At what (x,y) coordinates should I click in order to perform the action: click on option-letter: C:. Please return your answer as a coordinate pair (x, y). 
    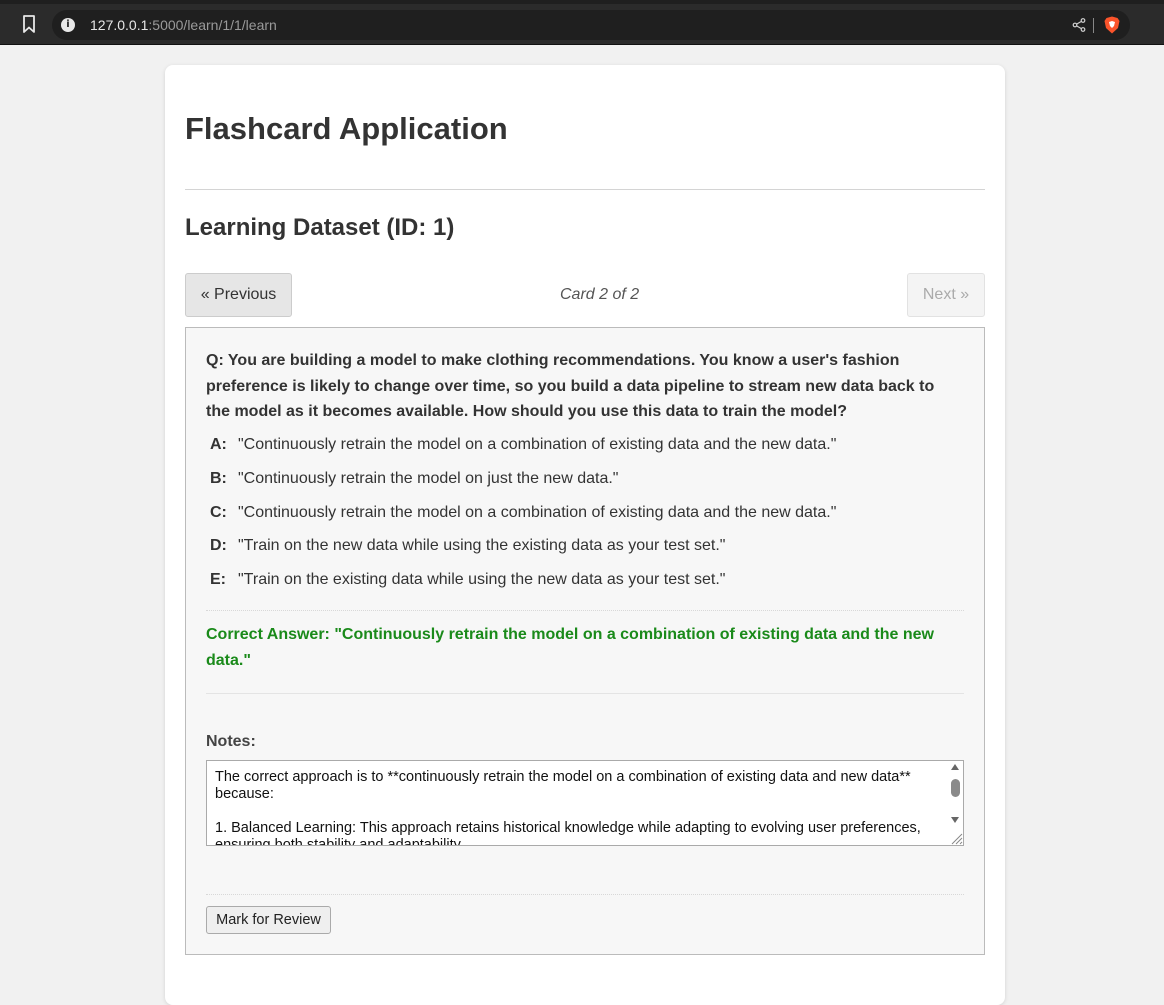
    Looking at the image, I should click on (218, 512).